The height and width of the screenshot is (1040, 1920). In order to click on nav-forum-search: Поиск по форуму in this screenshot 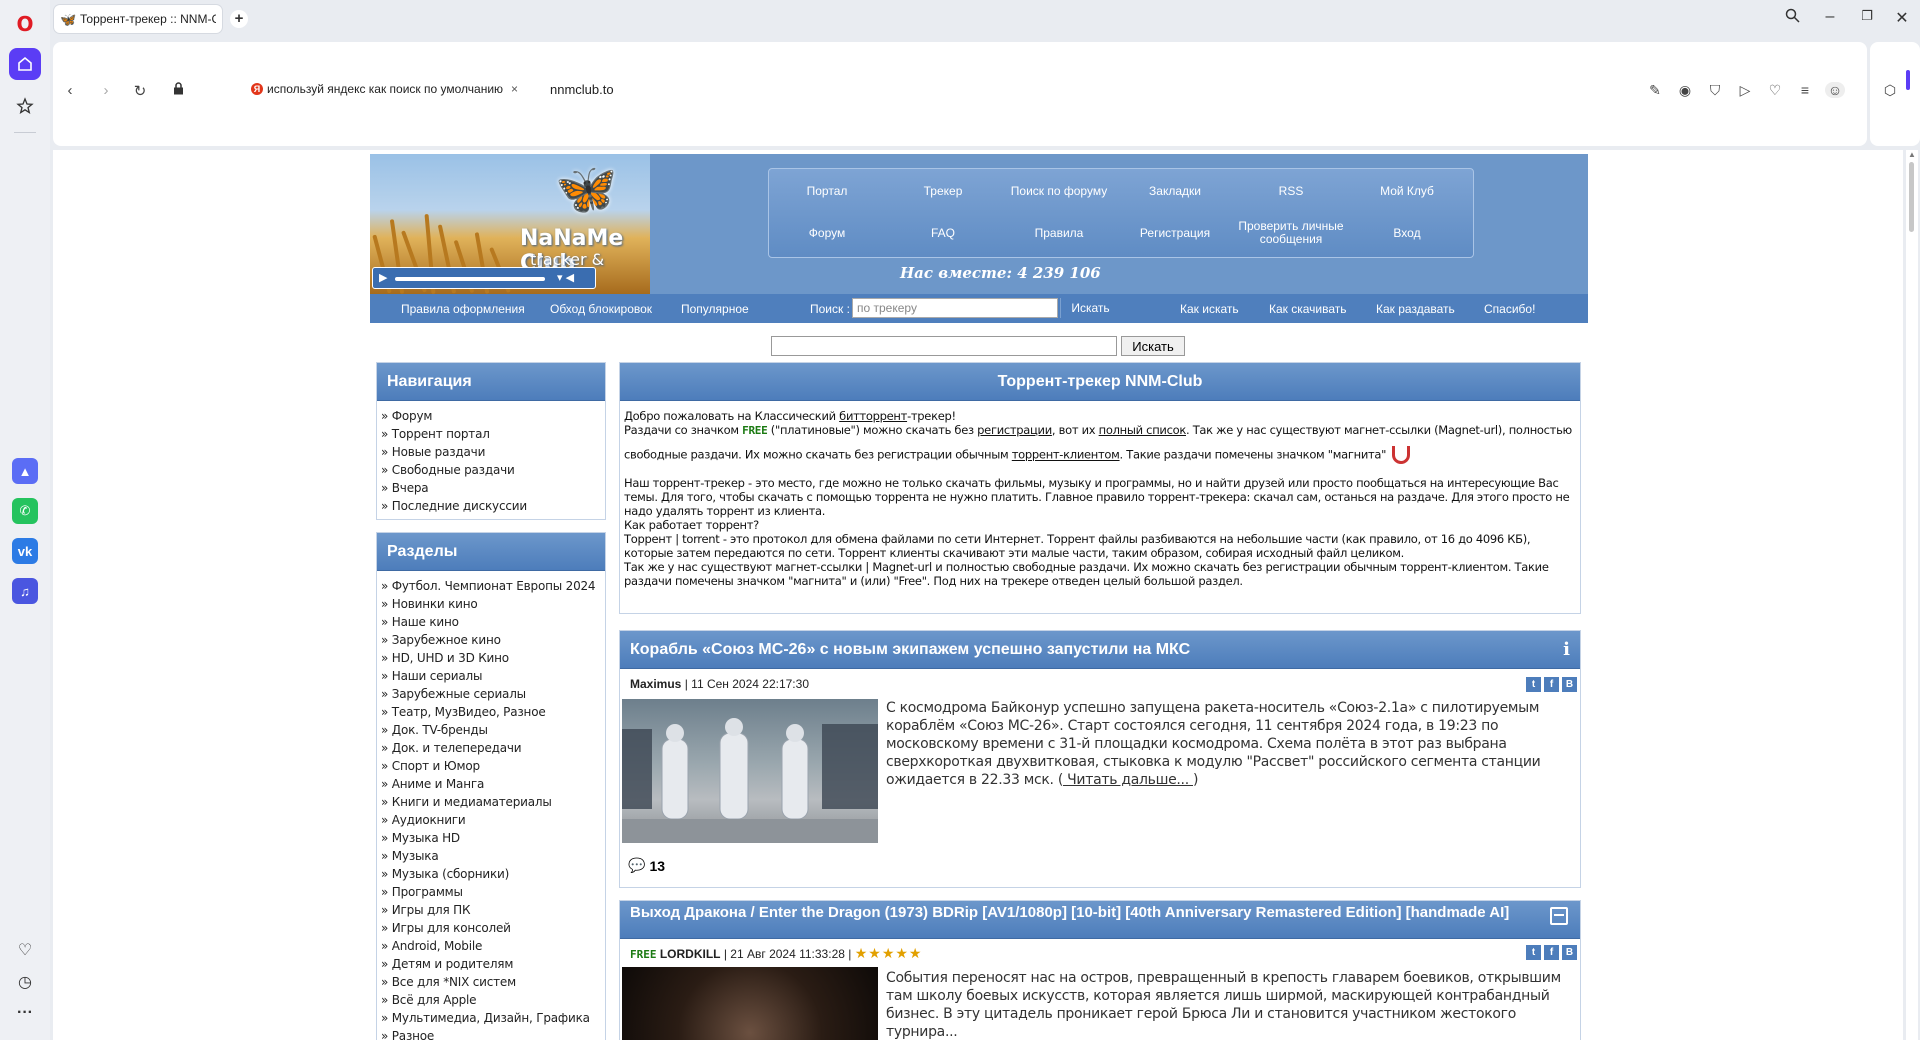, I will do `click(1059, 191)`.